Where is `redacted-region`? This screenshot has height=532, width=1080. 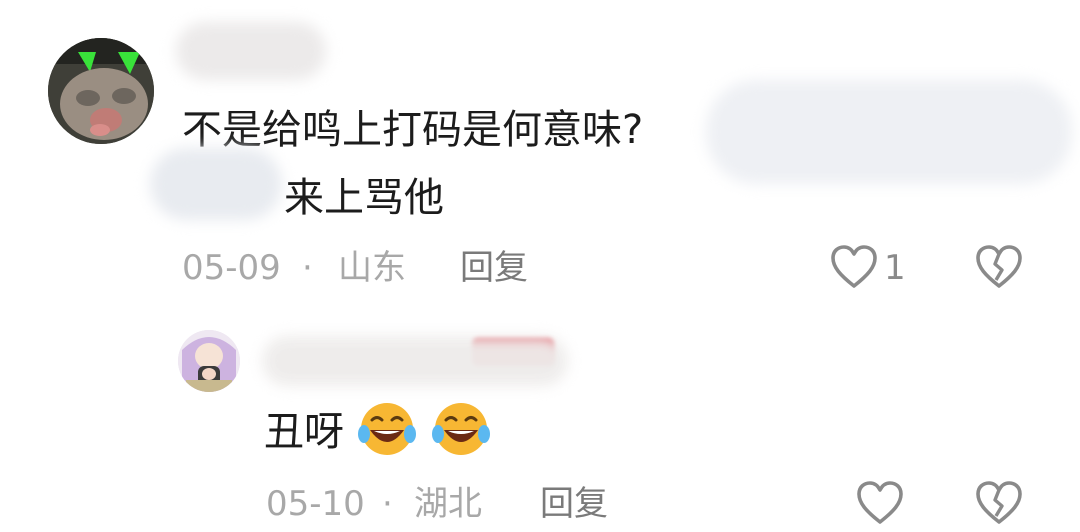
redacted-region is located at coordinates (889, 132).